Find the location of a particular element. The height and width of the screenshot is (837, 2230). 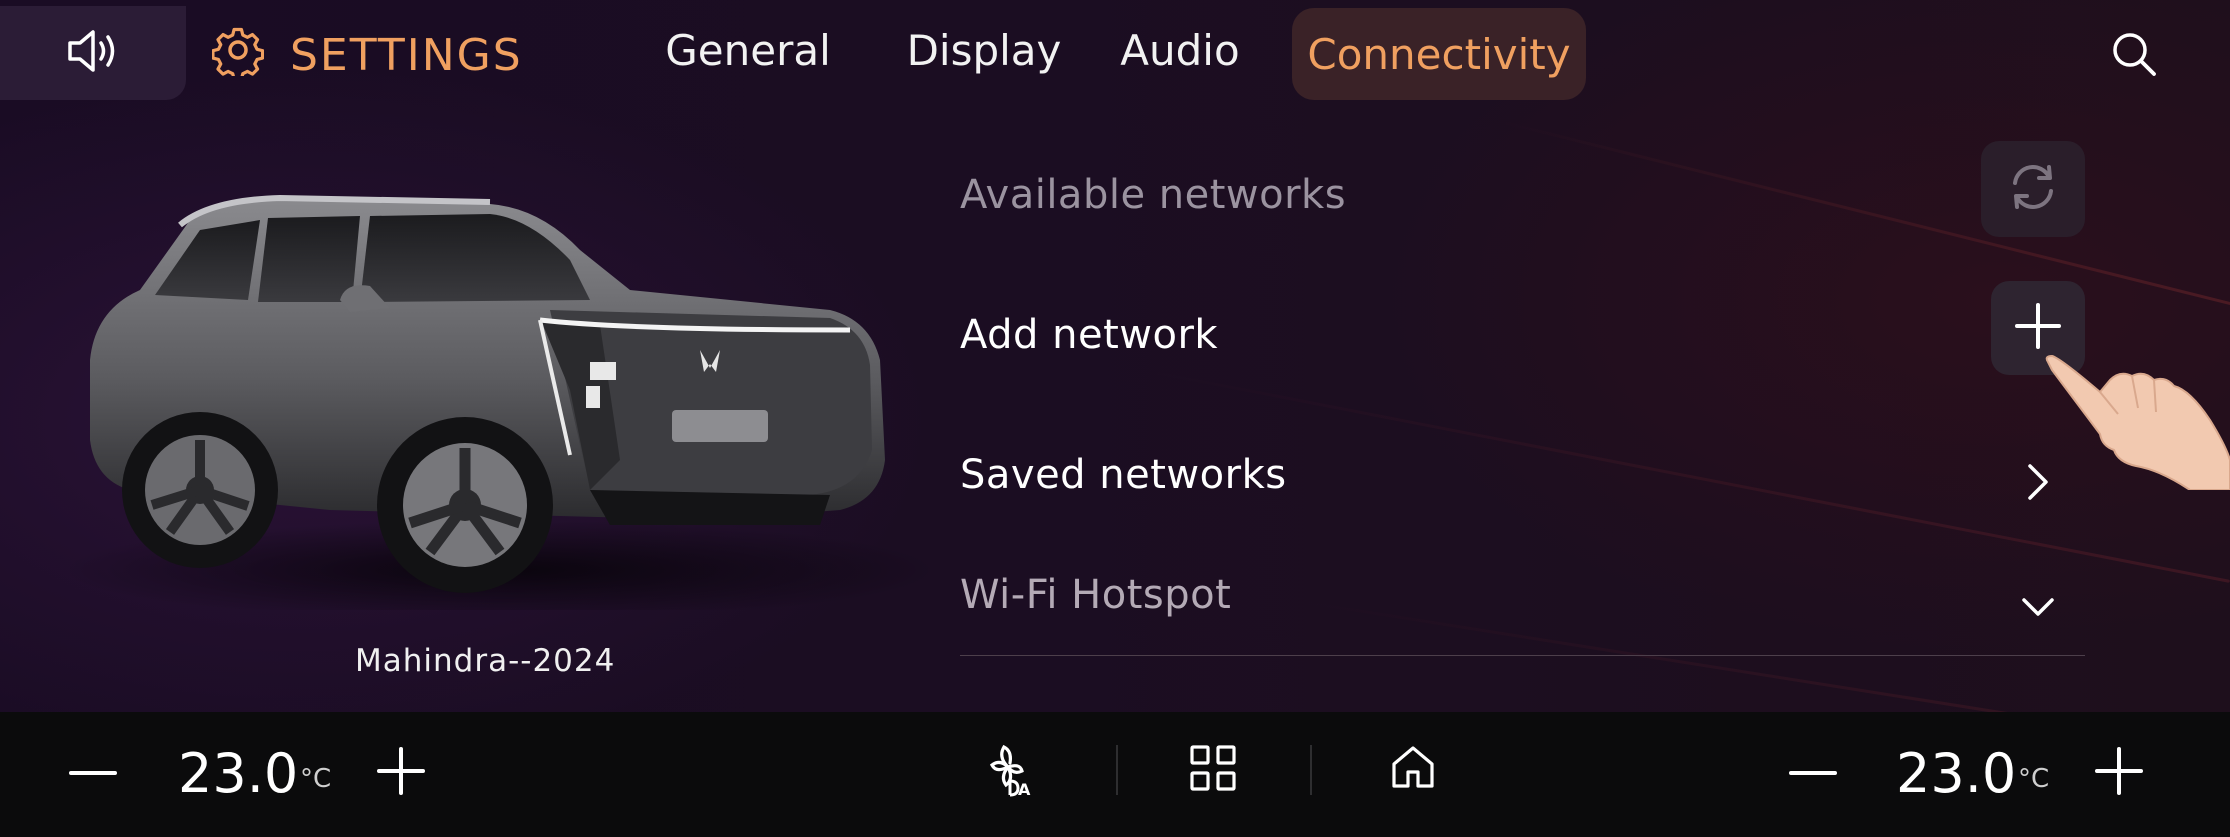

left-temp-decrease-button is located at coordinates (93, 770).